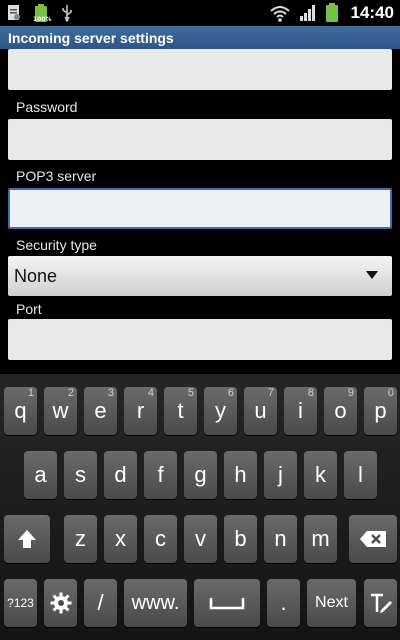 The width and height of the screenshot is (400, 640). I want to click on wifi-icon, so click(280, 13).